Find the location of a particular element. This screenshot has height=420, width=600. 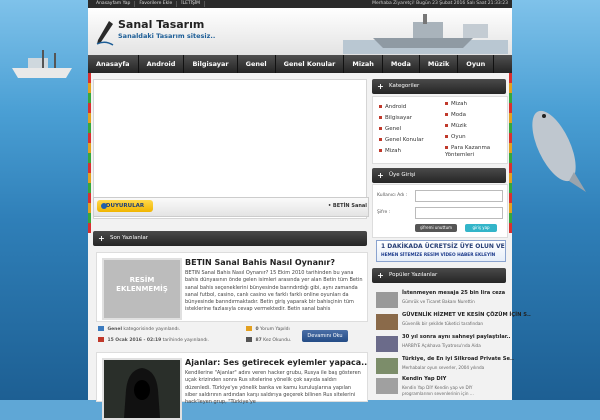

category-mizah: Mizah is located at coordinates (390, 151).